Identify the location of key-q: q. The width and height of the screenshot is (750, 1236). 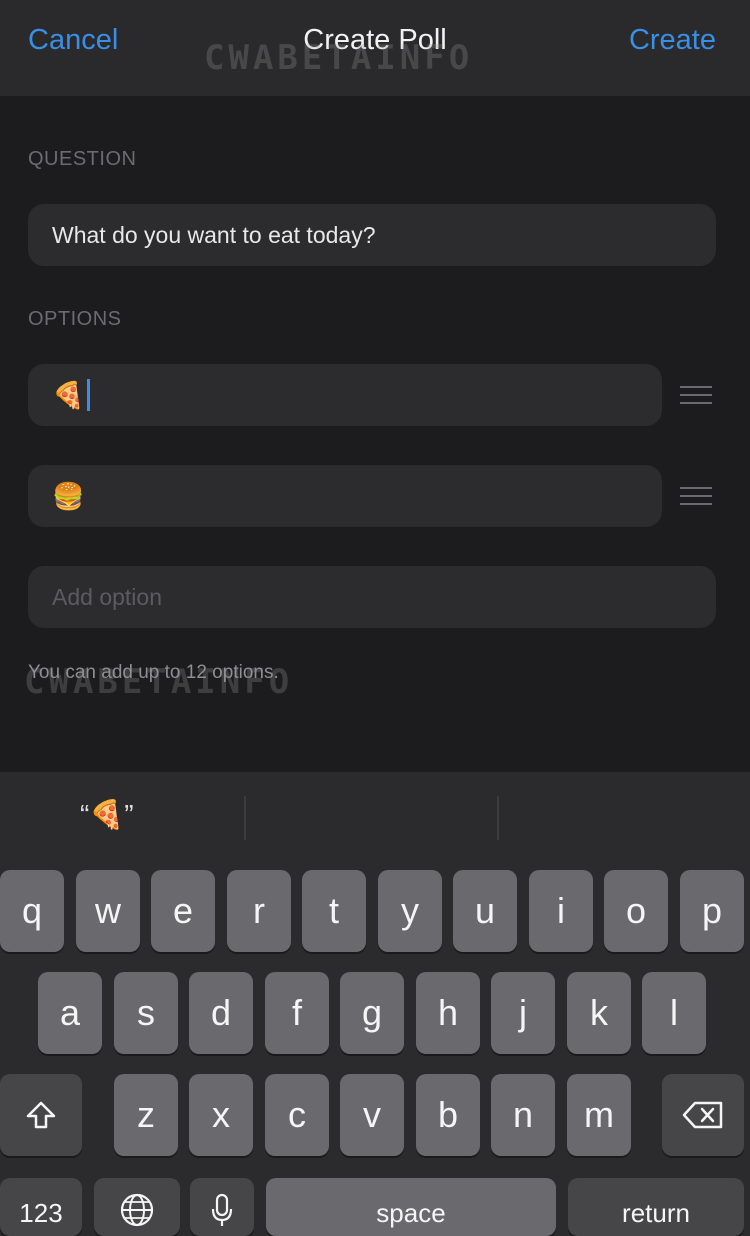
(32, 911).